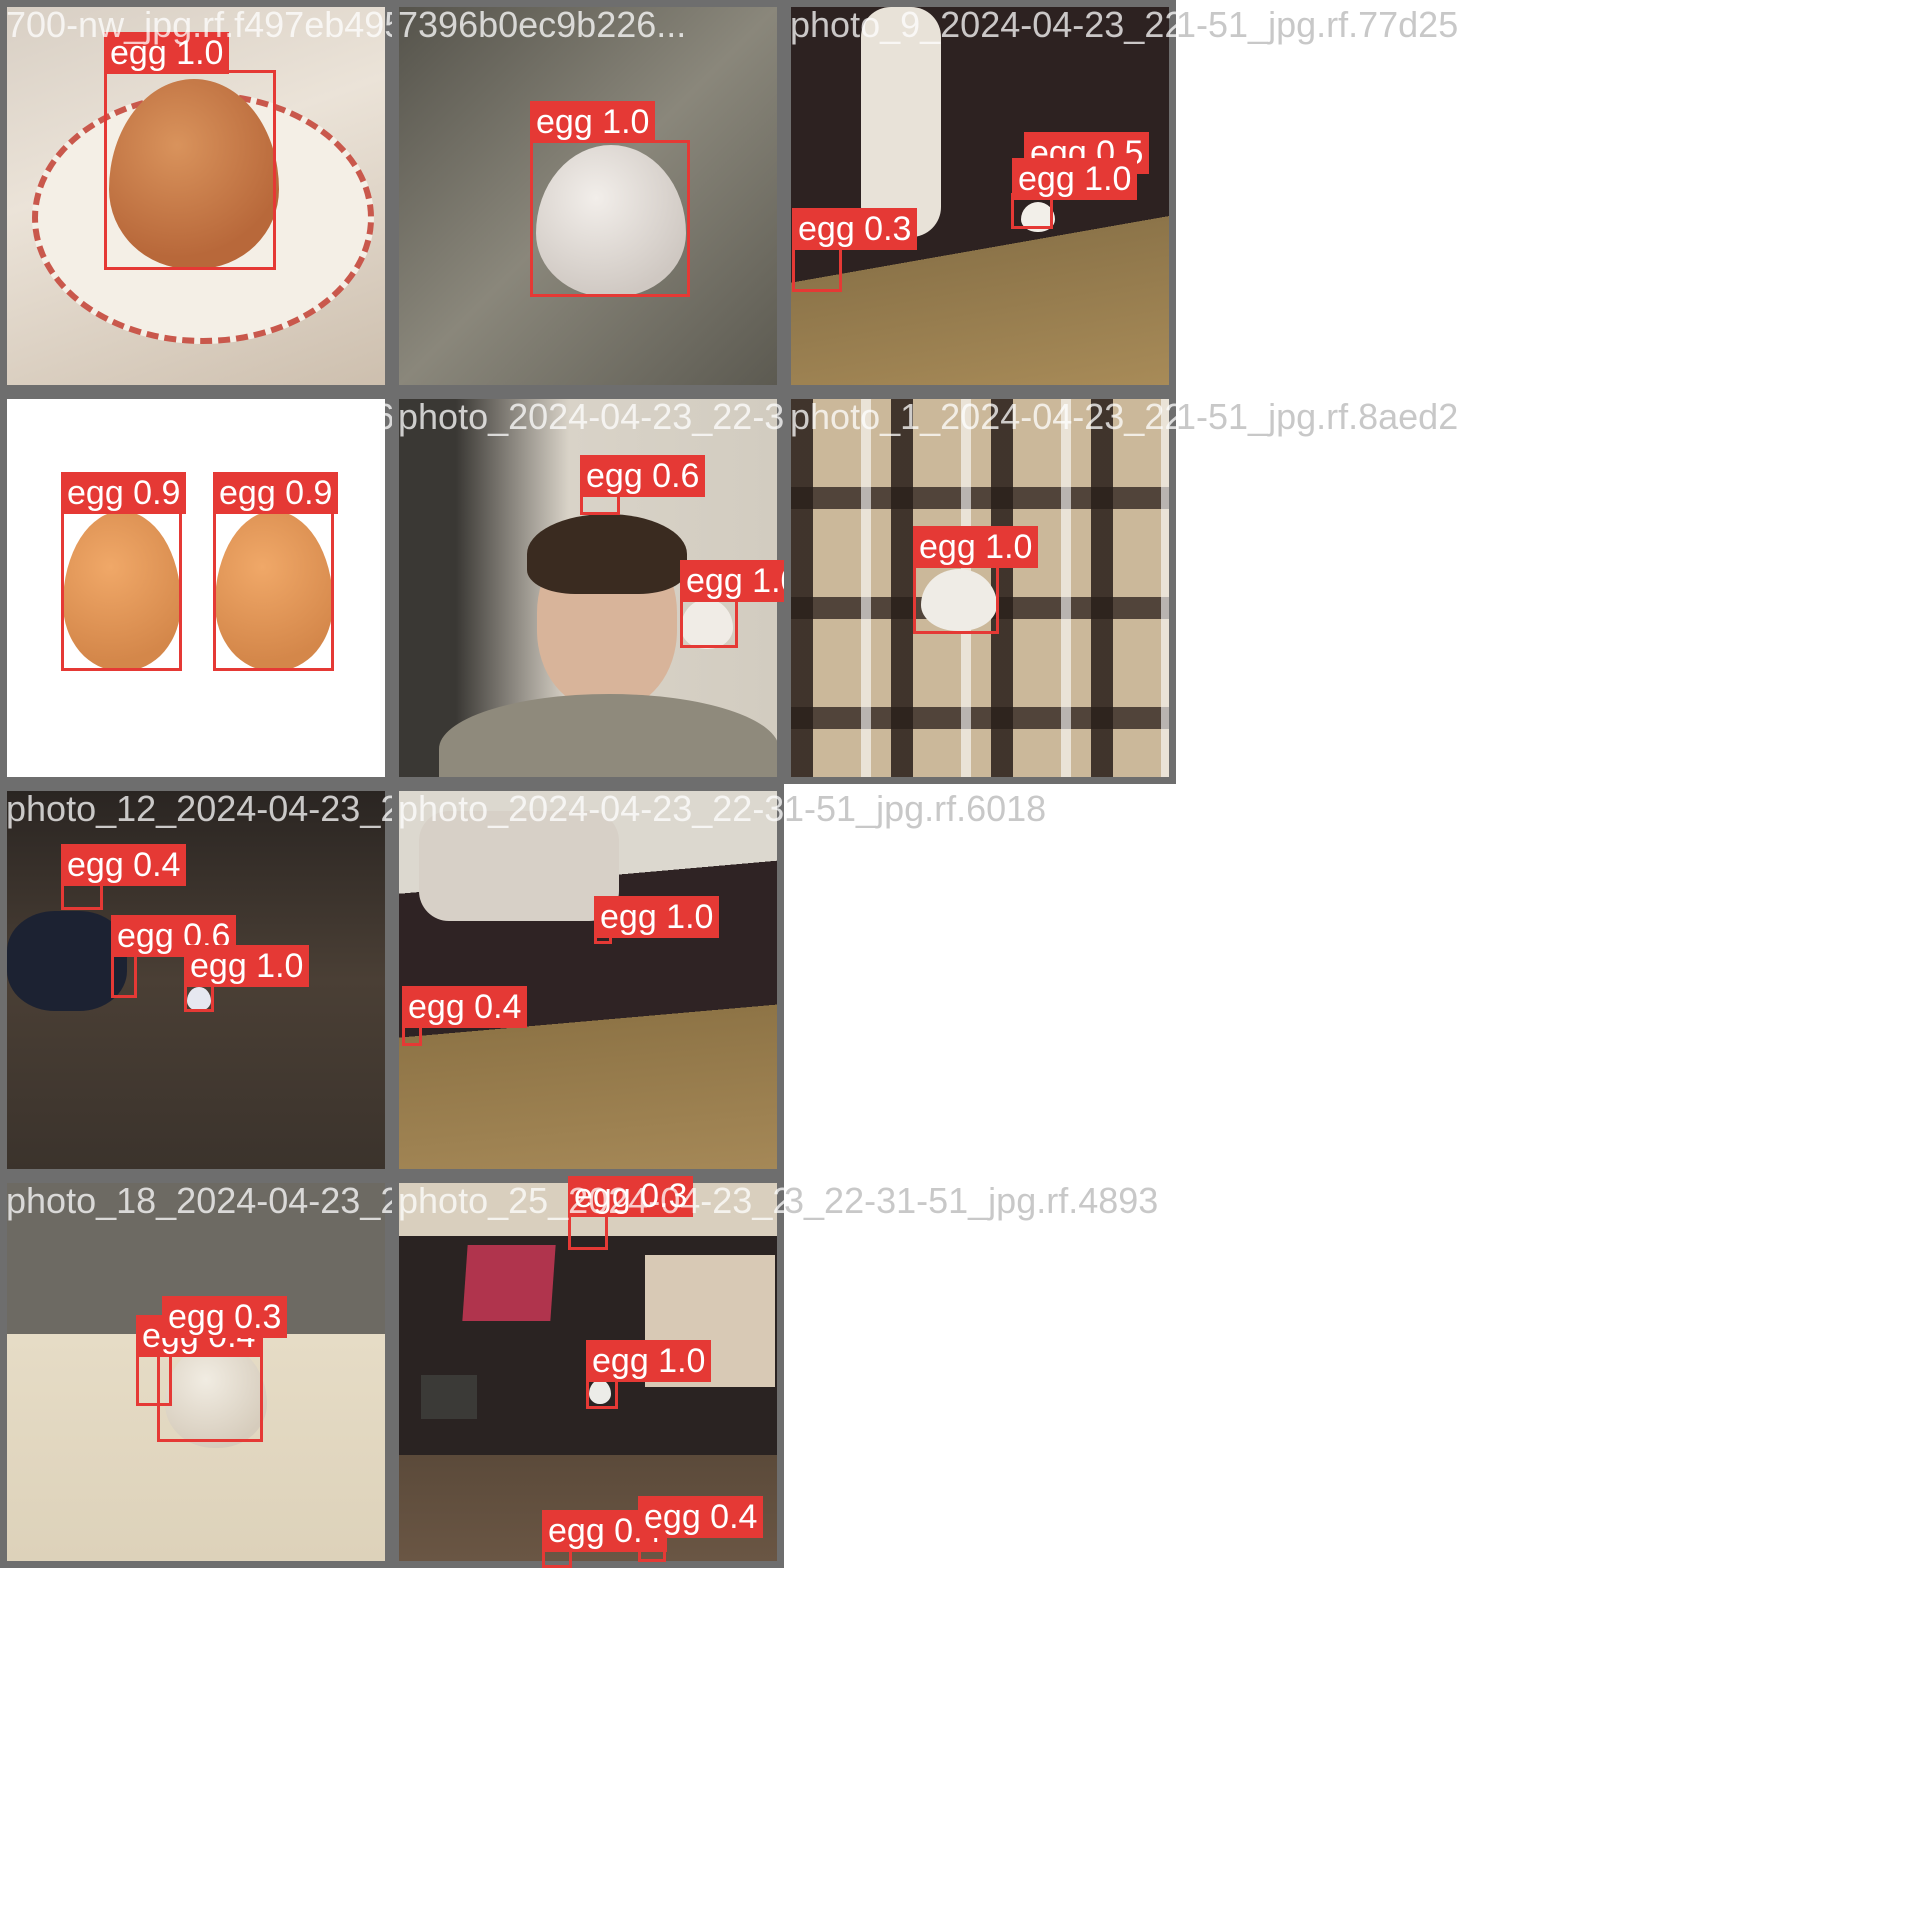 The height and width of the screenshot is (1920, 1920). What do you see at coordinates (1317, 416) in the screenshot?
I see `tile-caption-overflow: 1-51_jpg.rf.8aed2` at bounding box center [1317, 416].